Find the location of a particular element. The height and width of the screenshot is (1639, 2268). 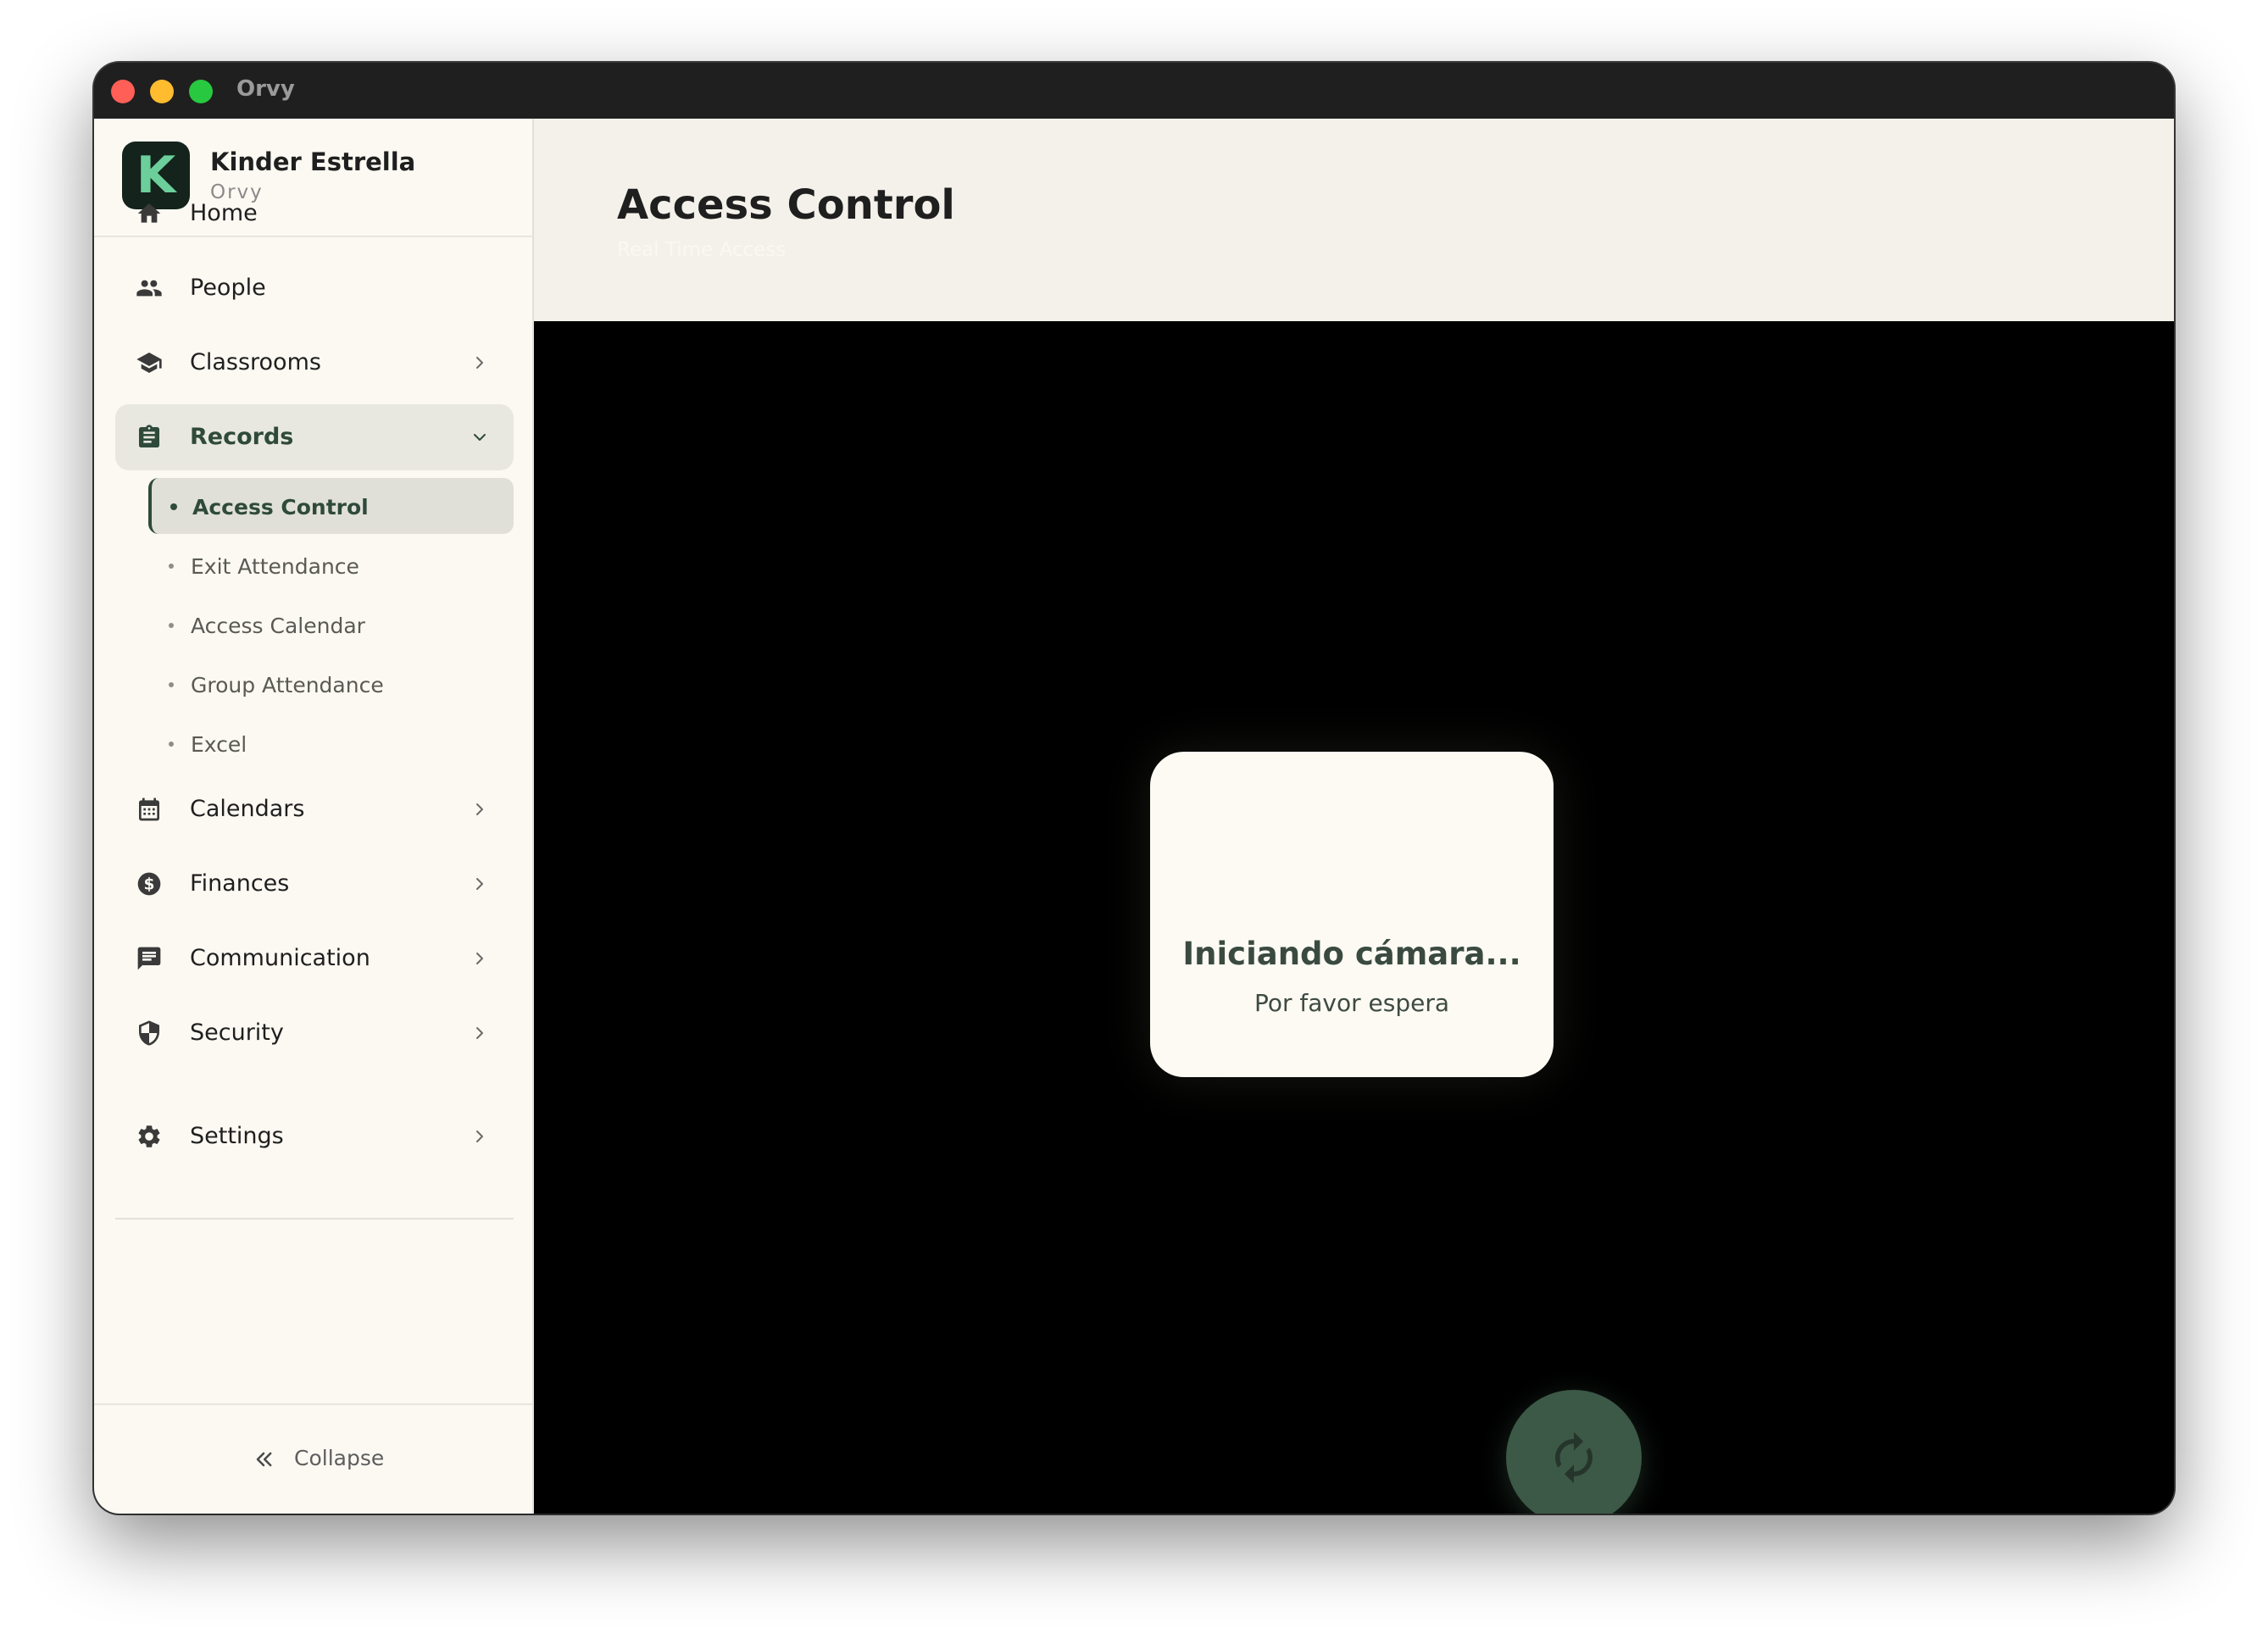

clipboard-icon is located at coordinates (149, 438).